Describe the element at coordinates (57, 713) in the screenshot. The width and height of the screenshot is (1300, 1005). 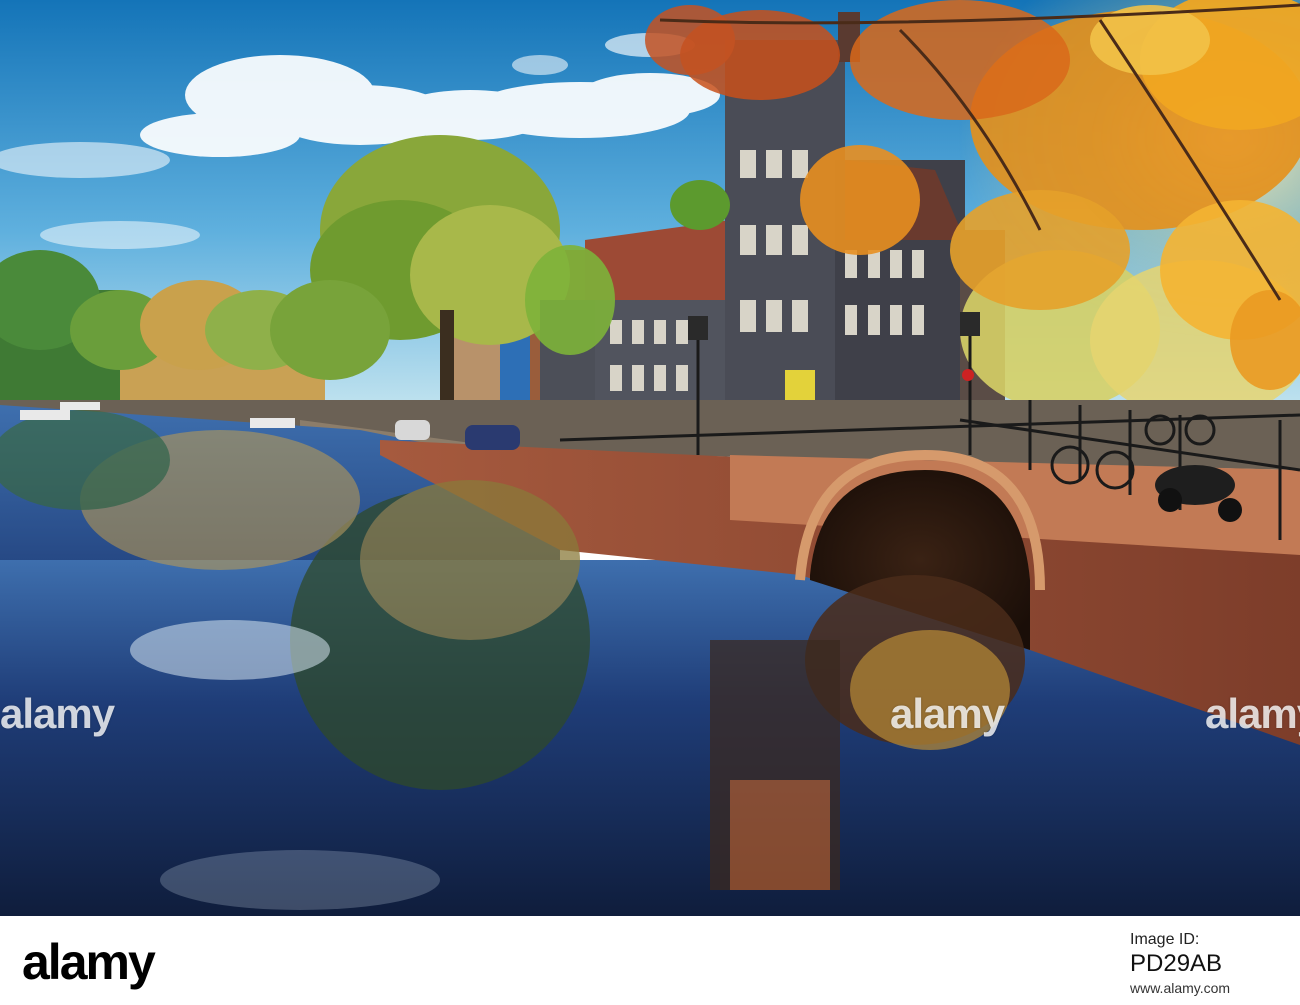
I see `watermark-left: alamy` at that location.